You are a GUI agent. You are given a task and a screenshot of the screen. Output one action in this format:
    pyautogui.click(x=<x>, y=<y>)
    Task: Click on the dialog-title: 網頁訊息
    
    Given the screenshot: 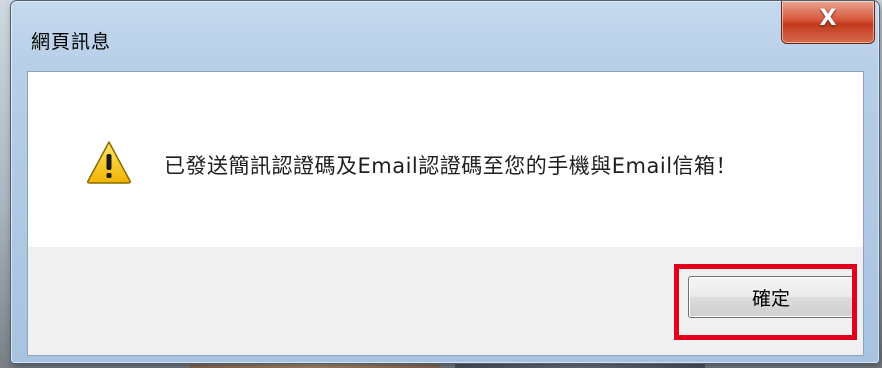 What is the action you would take?
    pyautogui.click(x=71, y=42)
    